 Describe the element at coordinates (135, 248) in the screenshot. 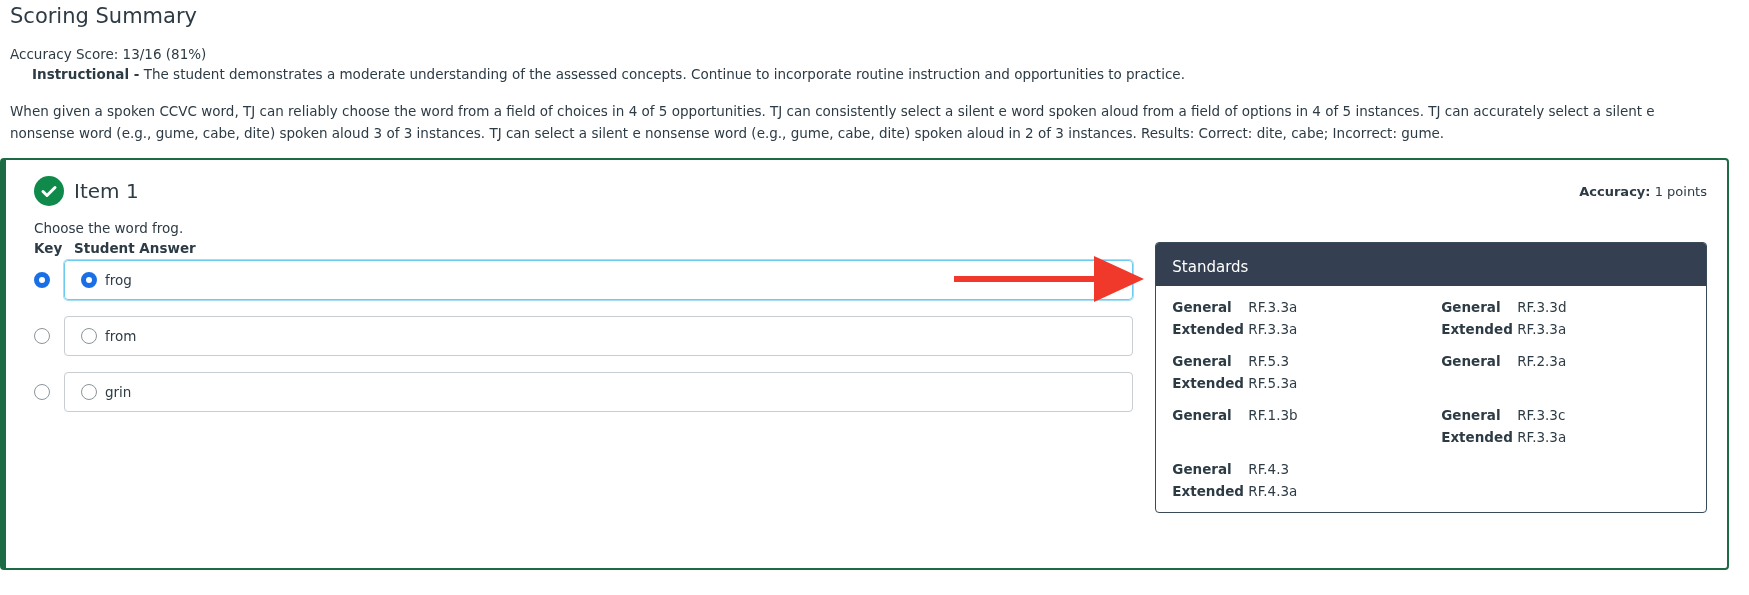

I see `column-header: Student Answer` at that location.